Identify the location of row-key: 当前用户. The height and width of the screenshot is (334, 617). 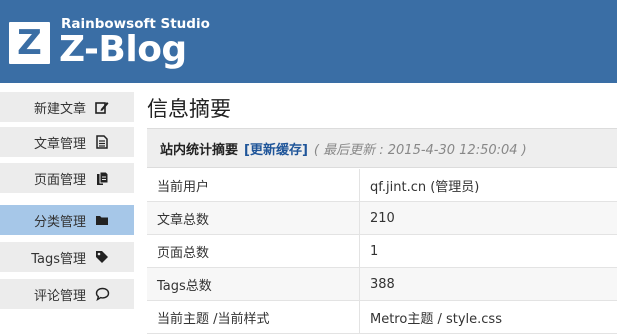
(253, 185).